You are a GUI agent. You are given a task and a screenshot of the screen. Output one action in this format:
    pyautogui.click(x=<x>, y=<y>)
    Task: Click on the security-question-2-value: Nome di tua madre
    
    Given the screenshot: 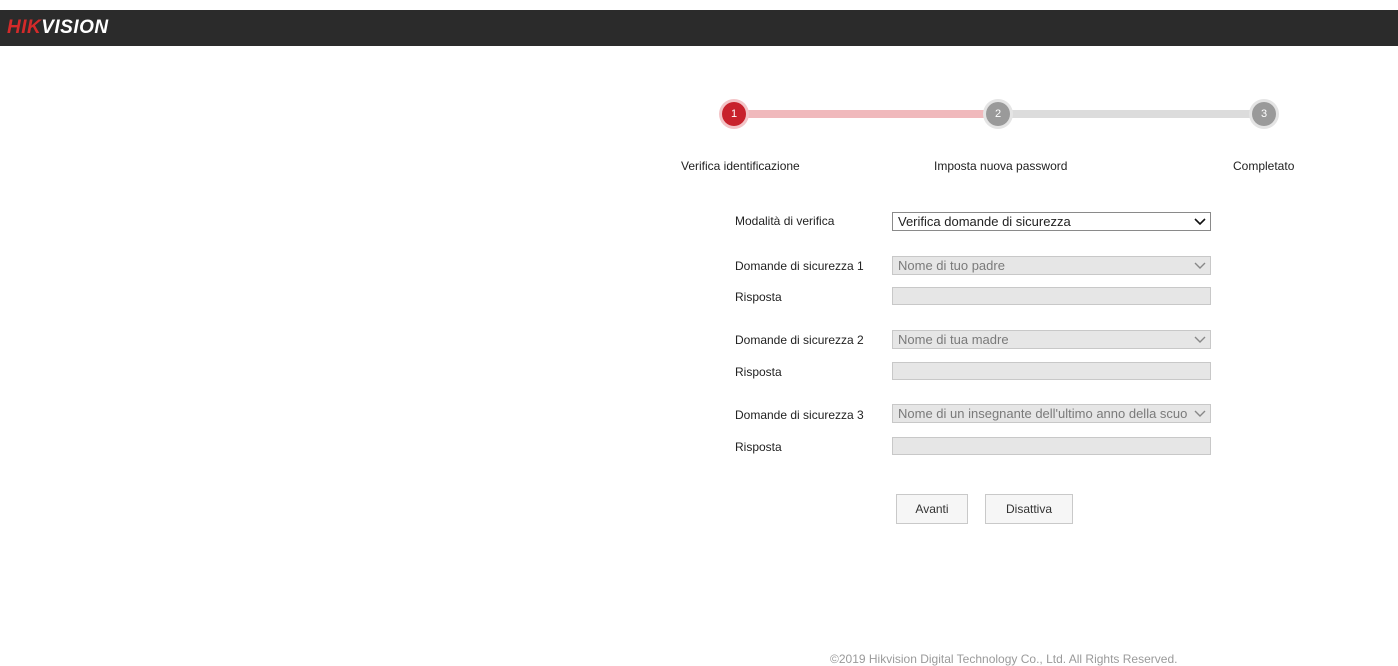 What is the action you would take?
    pyautogui.click(x=953, y=339)
    